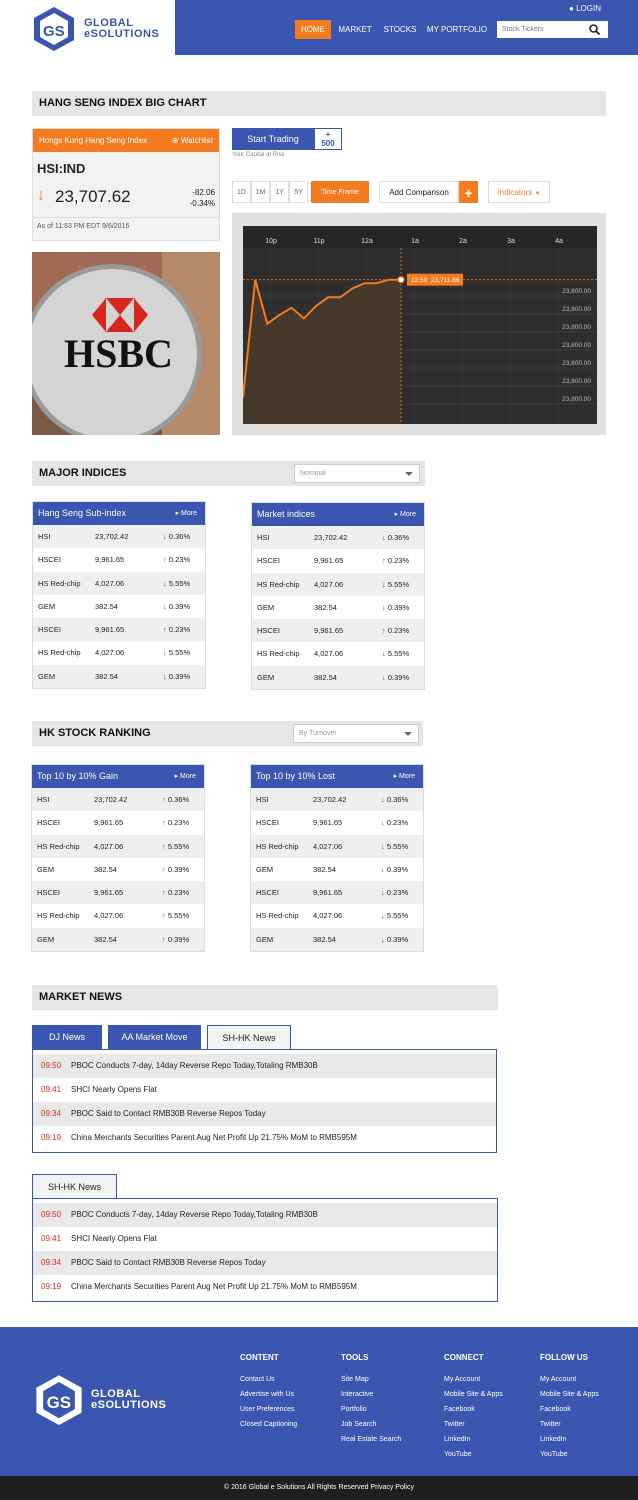 This screenshot has width=638, height=1500. Describe the element at coordinates (519, 192) in the screenshot. I see `indicators-dropdown: Indicators ▼` at that location.